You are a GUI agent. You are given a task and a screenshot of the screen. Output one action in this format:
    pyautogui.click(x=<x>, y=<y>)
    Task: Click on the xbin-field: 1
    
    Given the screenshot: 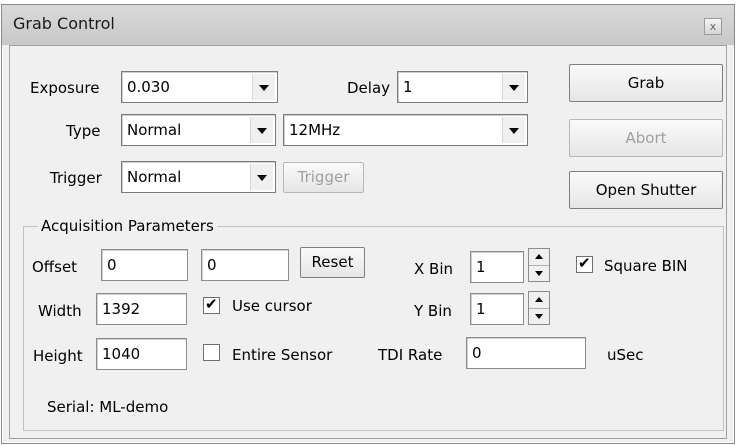 What is the action you would take?
    pyautogui.click(x=497, y=267)
    